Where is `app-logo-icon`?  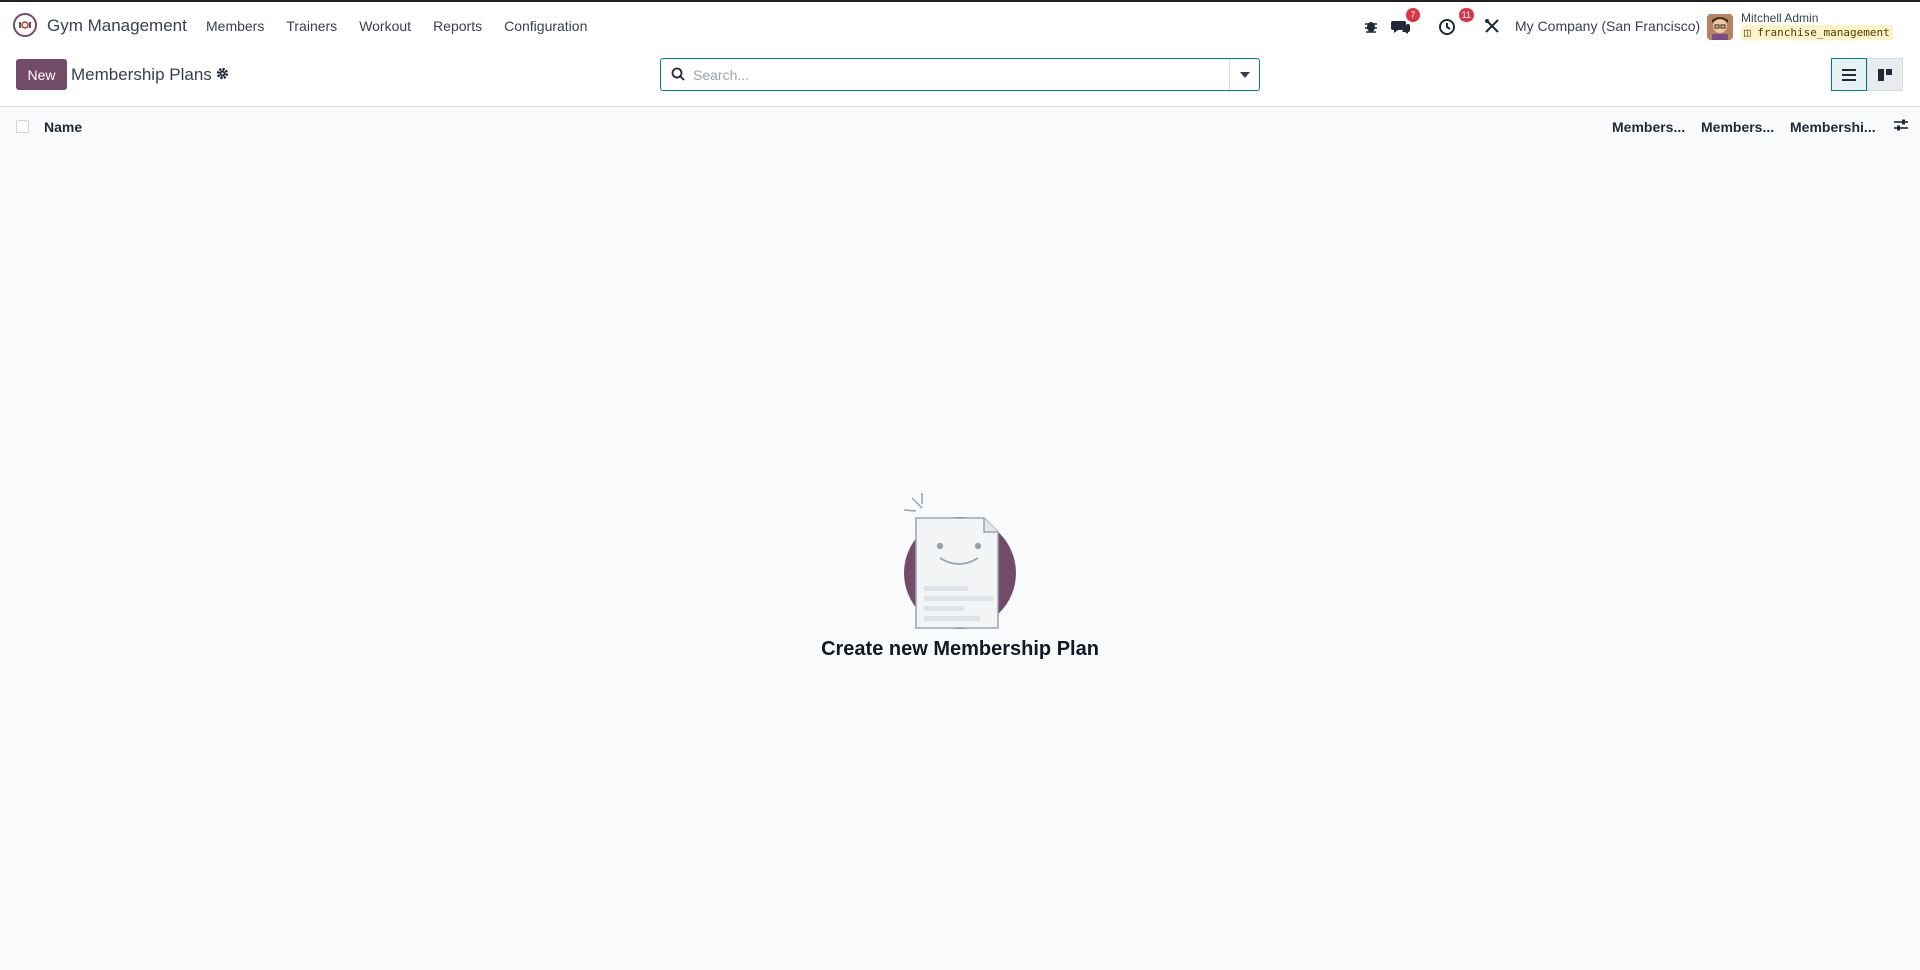
app-logo-icon is located at coordinates (25, 25).